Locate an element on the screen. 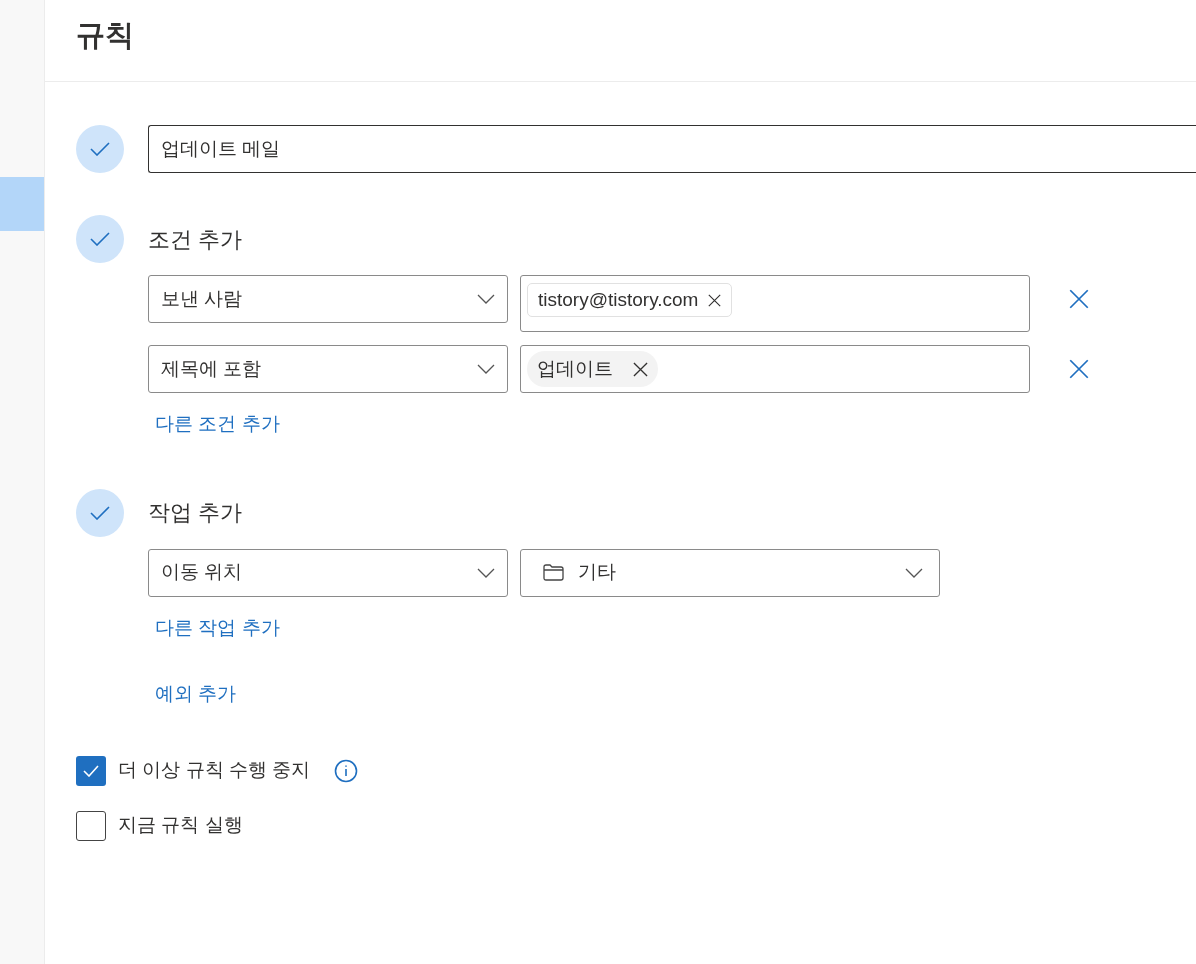  value-chip: tistory@tistory.com is located at coordinates (630, 300).